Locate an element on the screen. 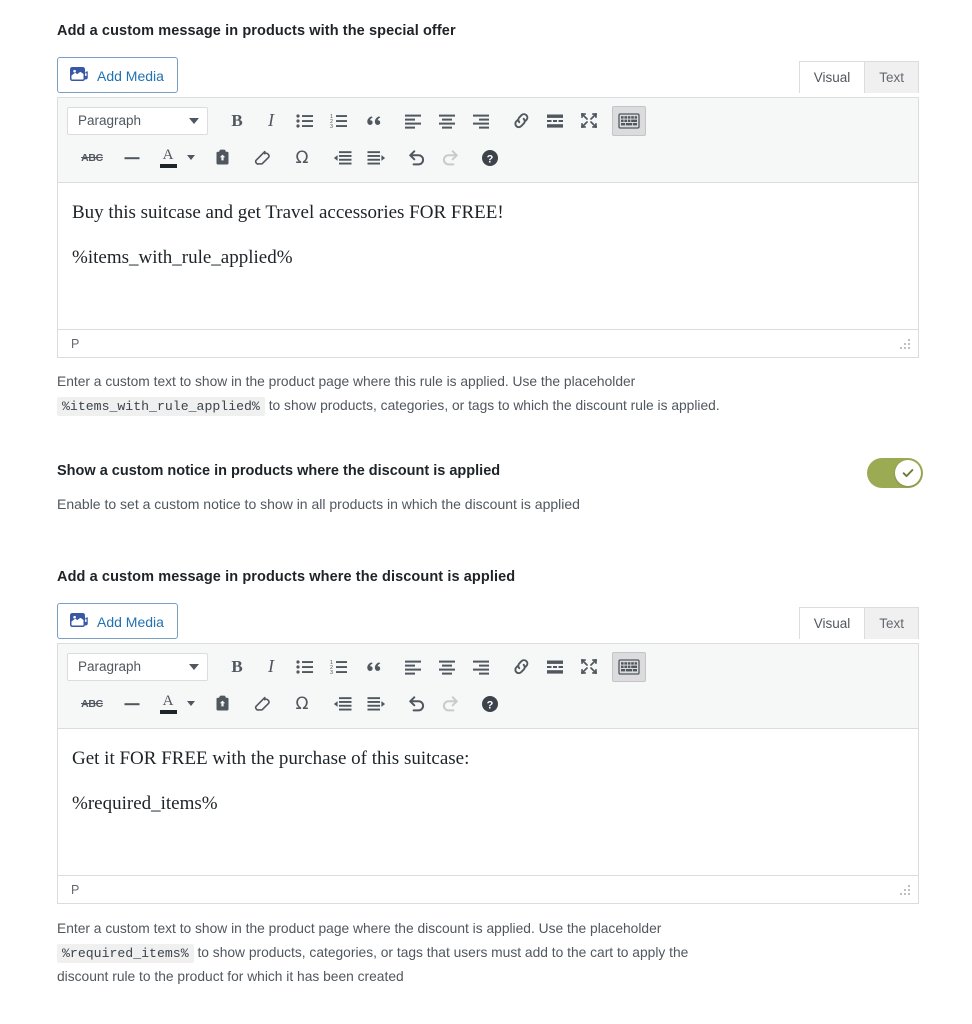  editor-top-row-two: Add Media Visual Text is located at coordinates (488, 623).